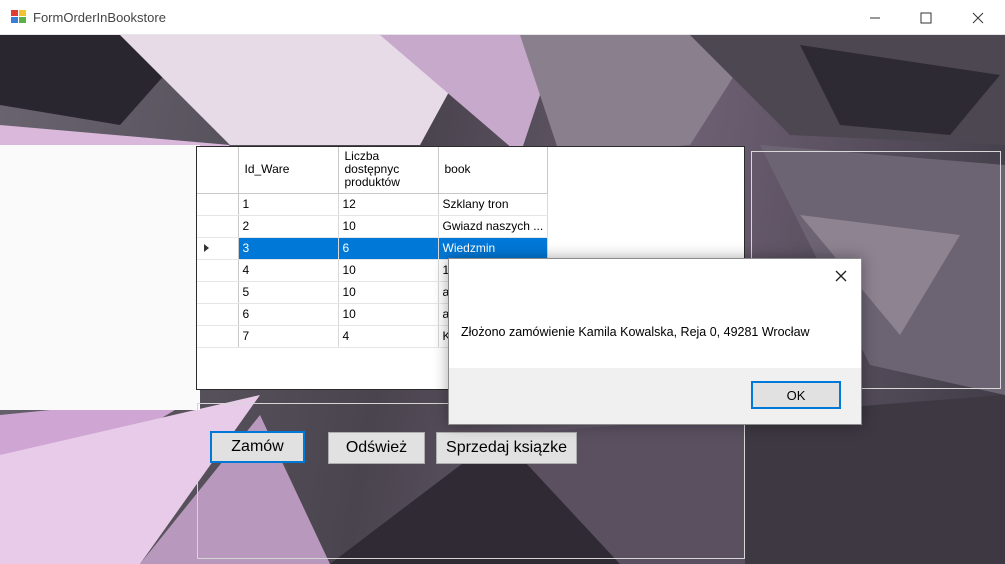 This screenshot has height=564, width=1005. I want to click on cell-book: Szklany tron, so click(493, 204).